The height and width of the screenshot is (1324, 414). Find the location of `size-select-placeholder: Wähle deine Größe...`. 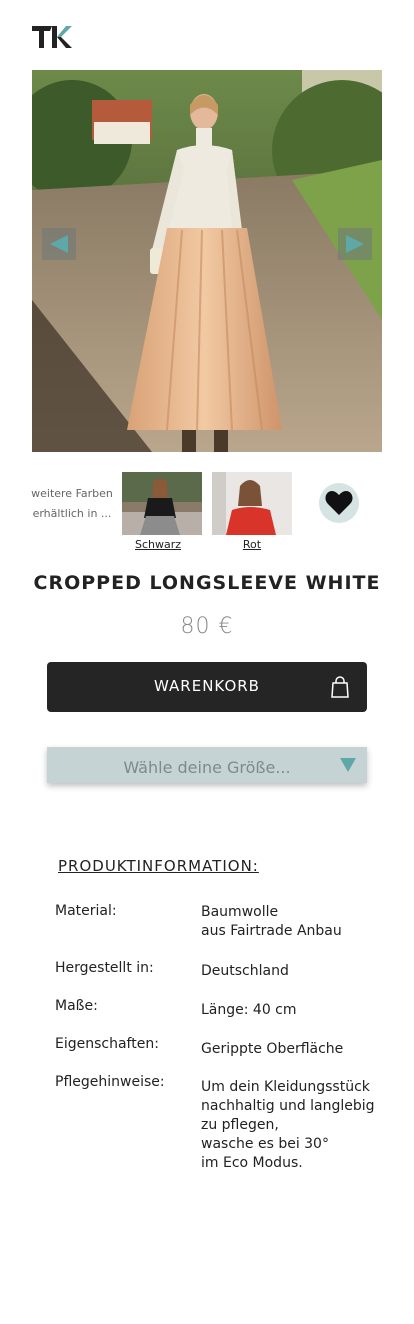

size-select-placeholder: Wähle deine Größe... is located at coordinates (207, 767).